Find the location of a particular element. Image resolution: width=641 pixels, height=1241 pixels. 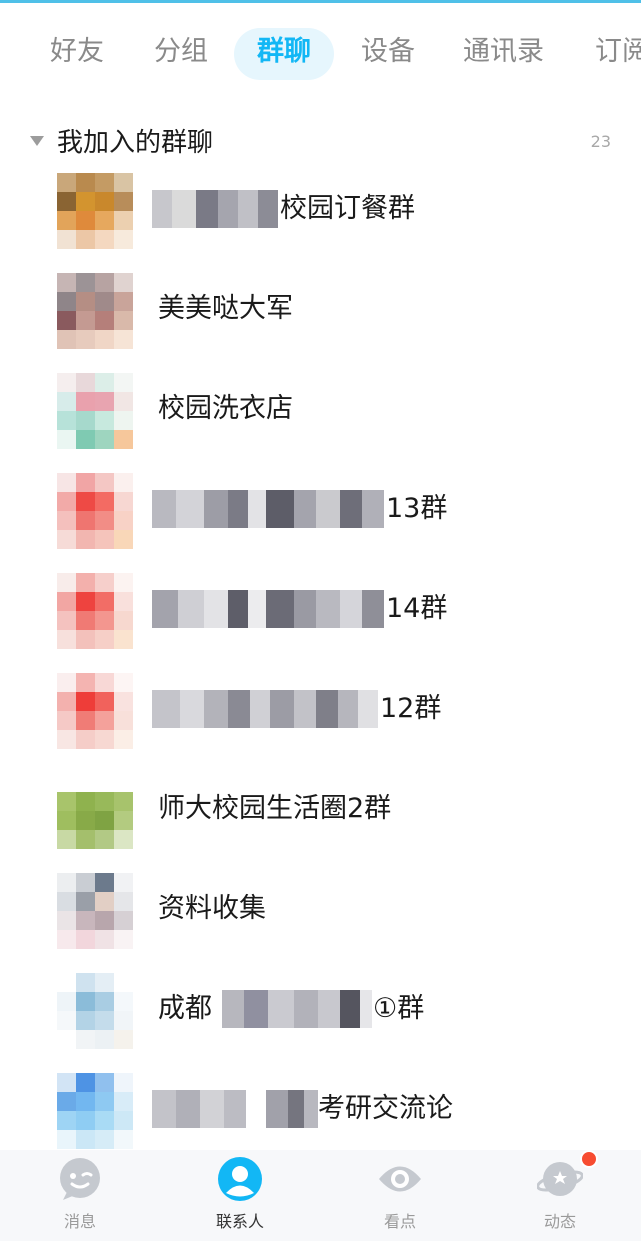

tab-address-book: 通讯录 is located at coordinates (503, 52).